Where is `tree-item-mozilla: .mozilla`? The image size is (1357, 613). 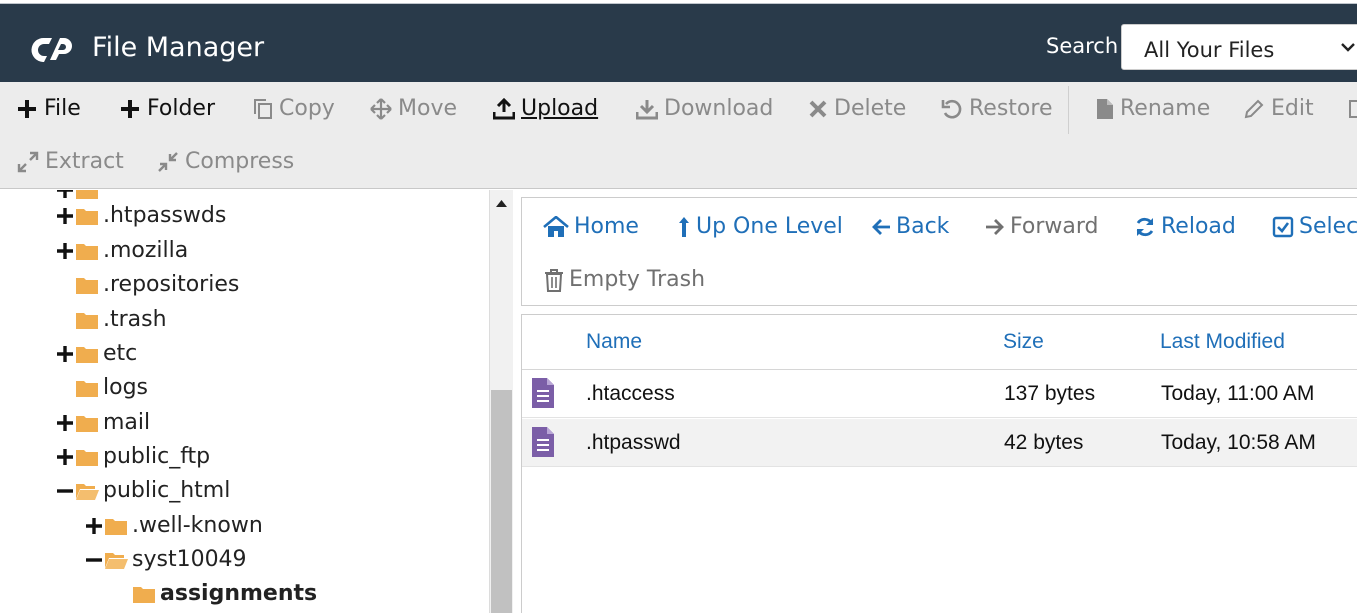 tree-item-mozilla: .mozilla is located at coordinates (122, 251).